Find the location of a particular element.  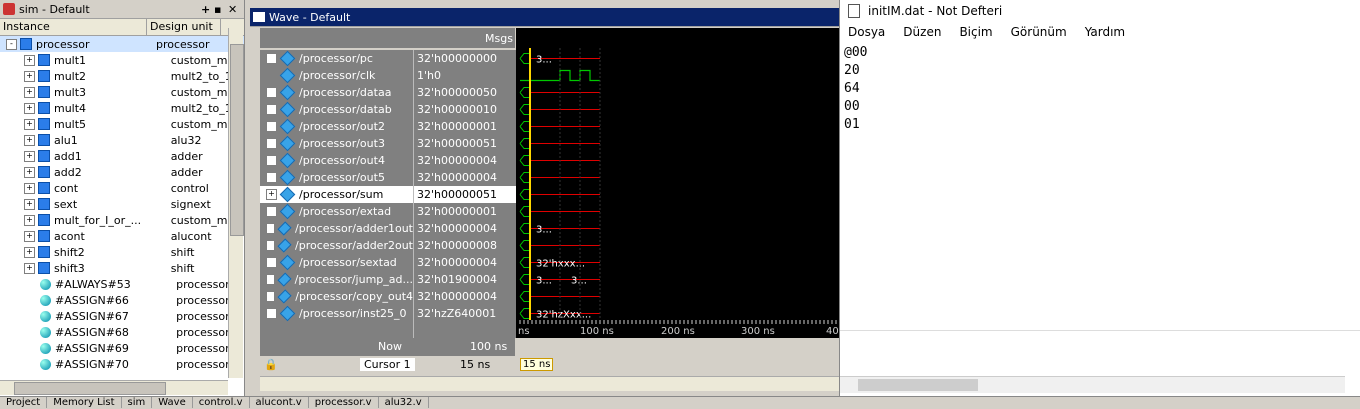

wave-hscrollbar is located at coordinates (550, 383).